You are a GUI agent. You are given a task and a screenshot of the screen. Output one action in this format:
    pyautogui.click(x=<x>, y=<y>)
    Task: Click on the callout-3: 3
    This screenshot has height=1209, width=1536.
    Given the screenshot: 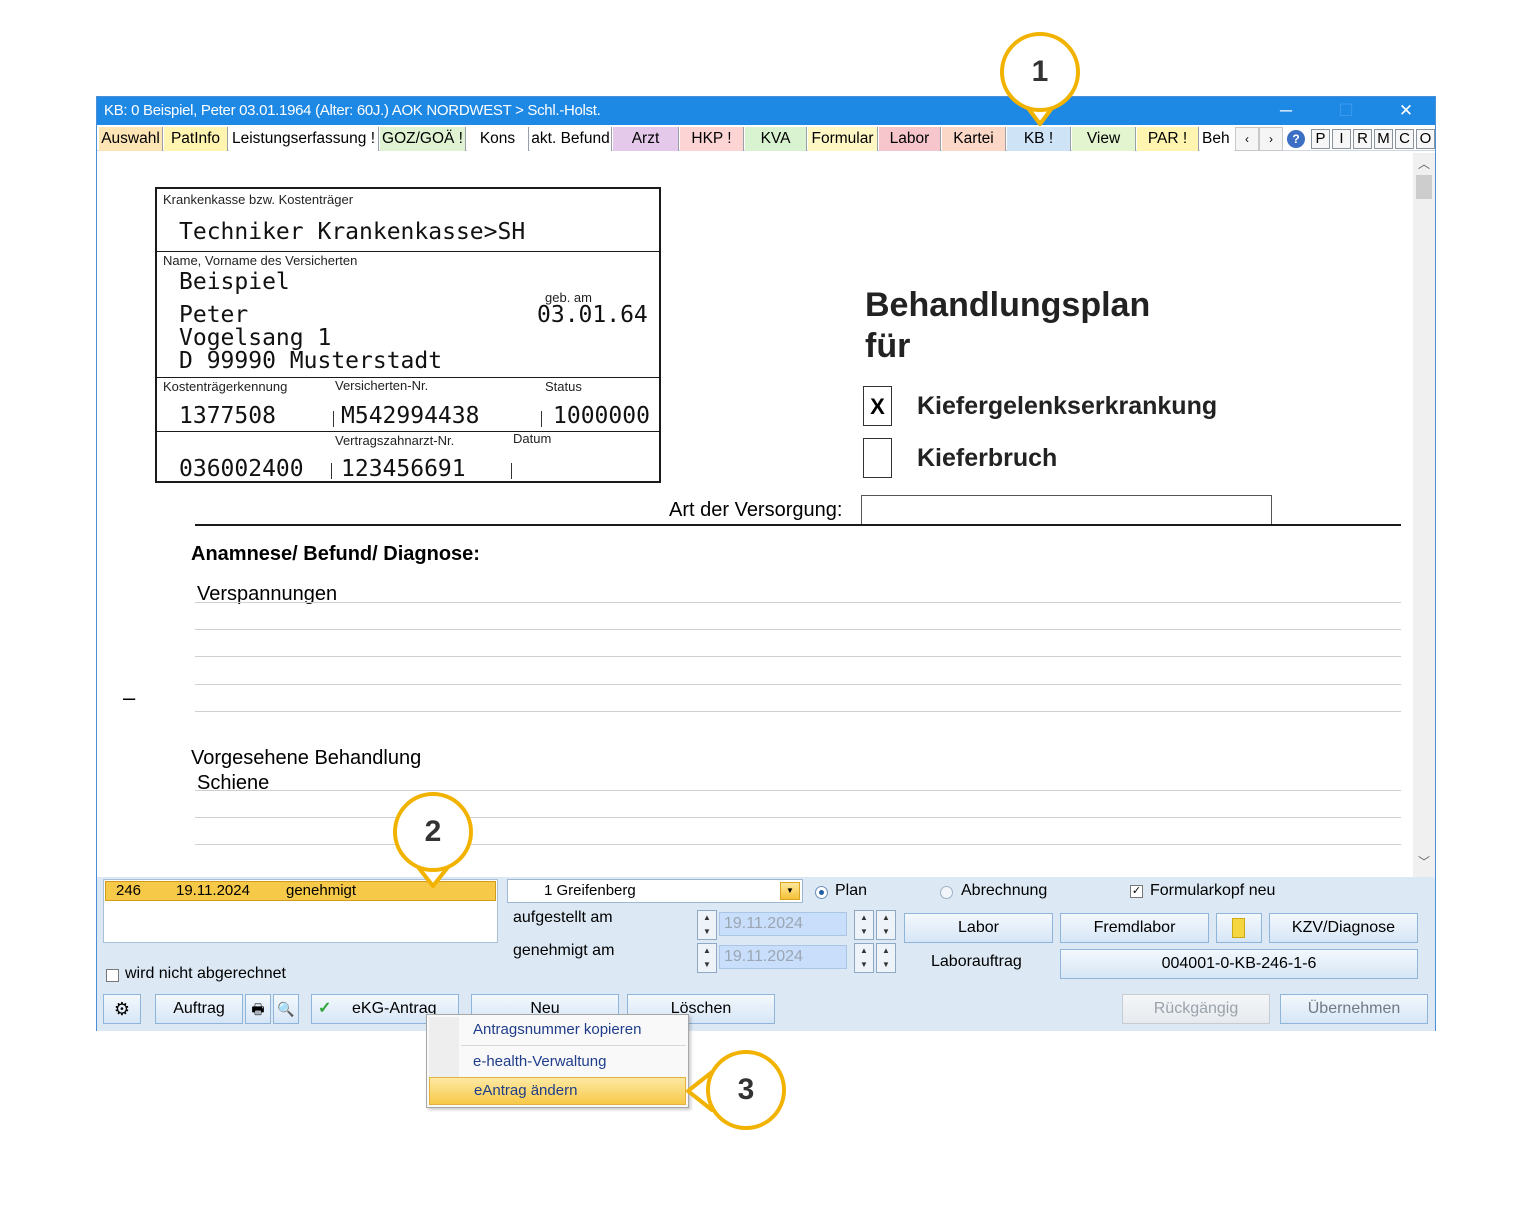 What is the action you would take?
    pyautogui.click(x=746, y=1090)
    